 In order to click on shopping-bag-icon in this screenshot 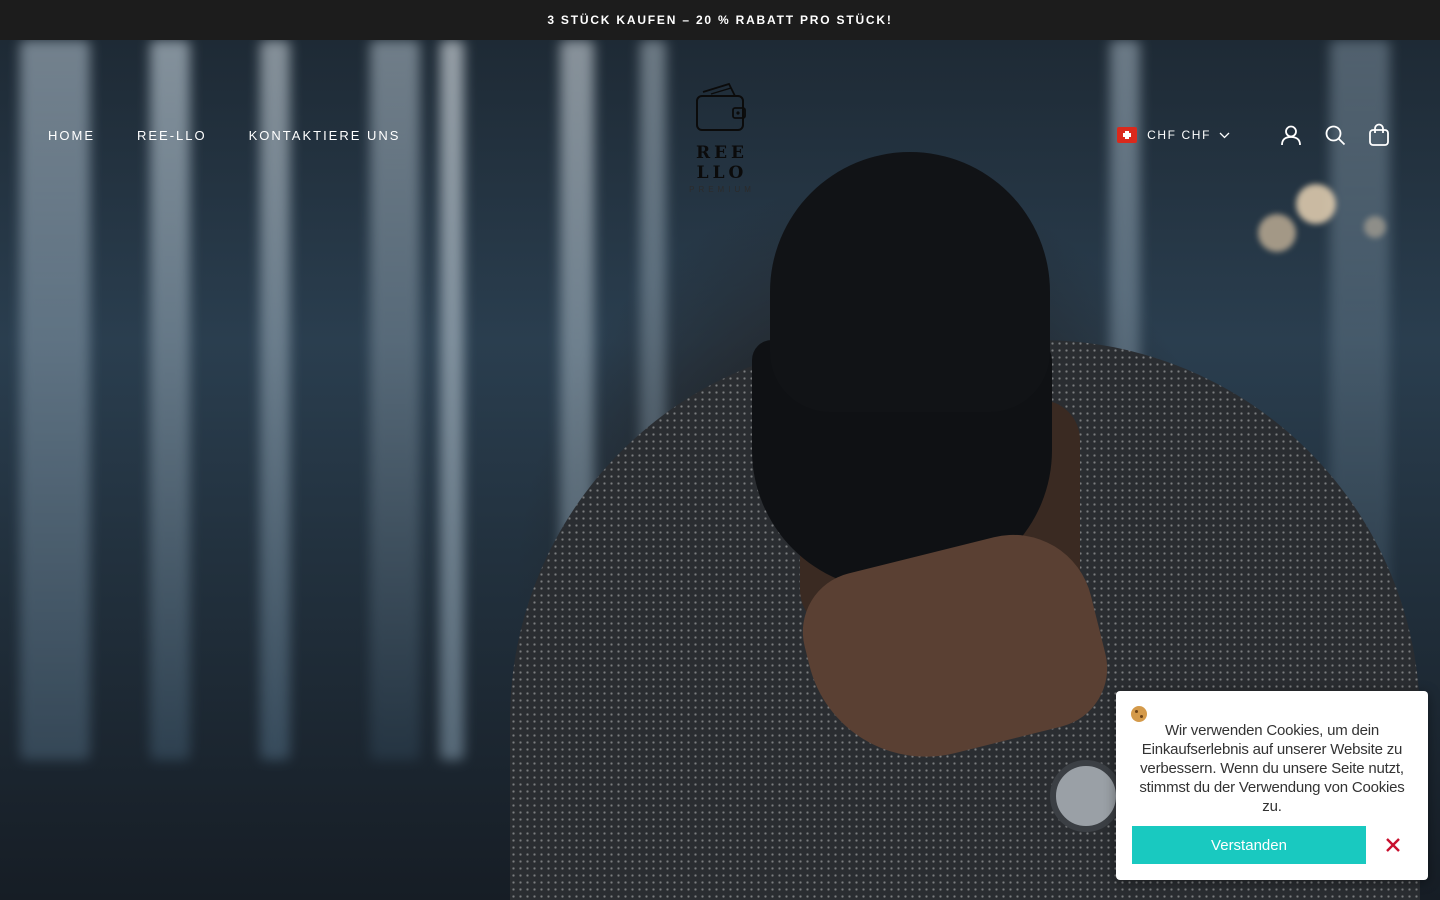, I will do `click(1379, 134)`.